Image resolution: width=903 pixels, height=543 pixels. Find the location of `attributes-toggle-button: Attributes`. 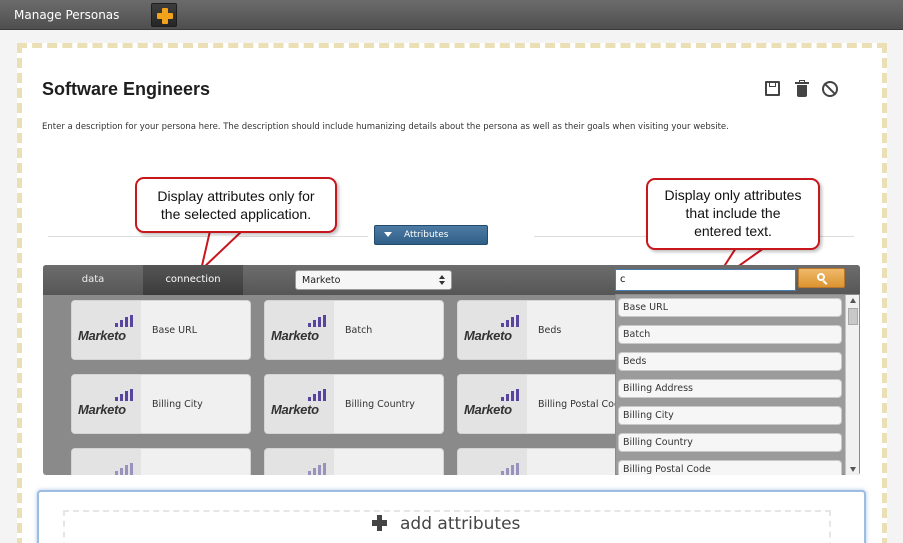

attributes-toggle-button: Attributes is located at coordinates (431, 235).